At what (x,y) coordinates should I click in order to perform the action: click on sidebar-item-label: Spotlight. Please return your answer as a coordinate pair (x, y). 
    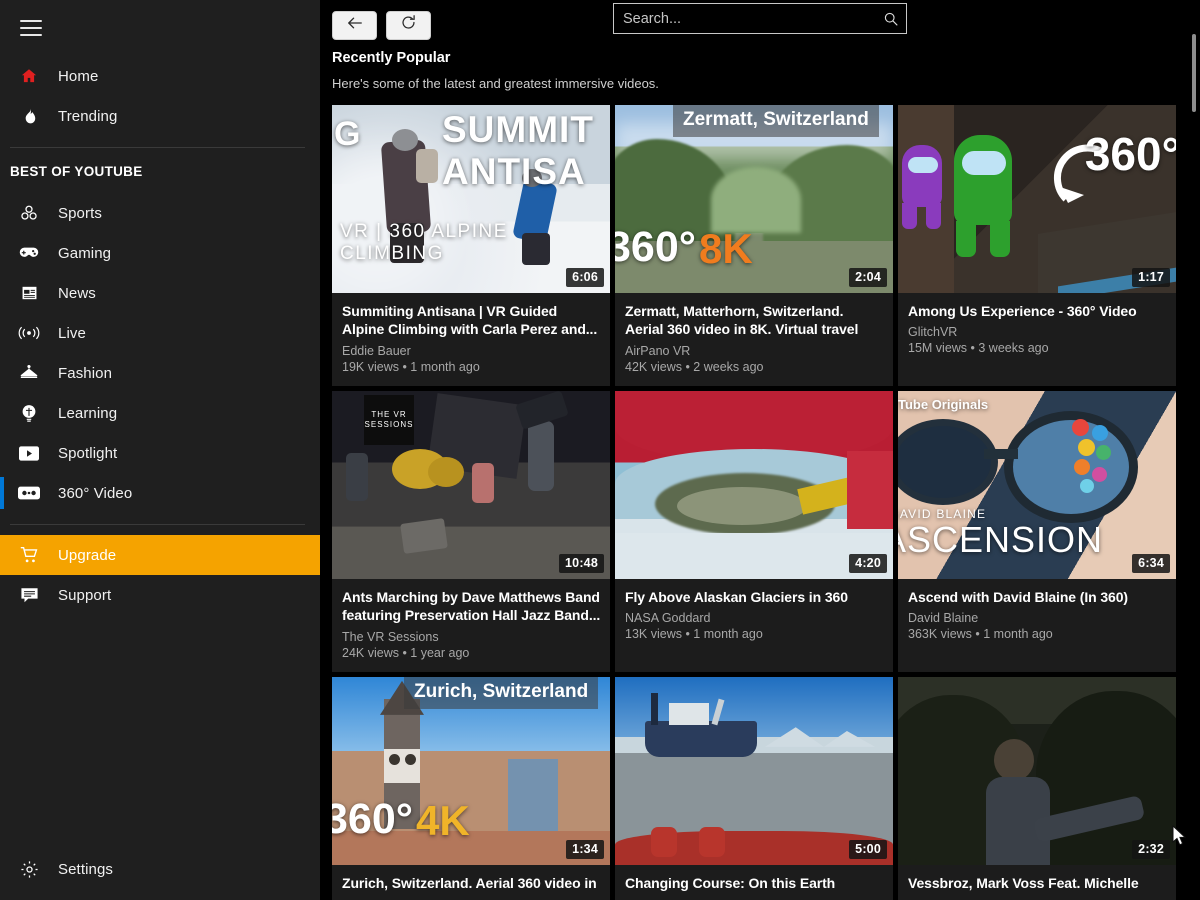
    Looking at the image, I should click on (88, 453).